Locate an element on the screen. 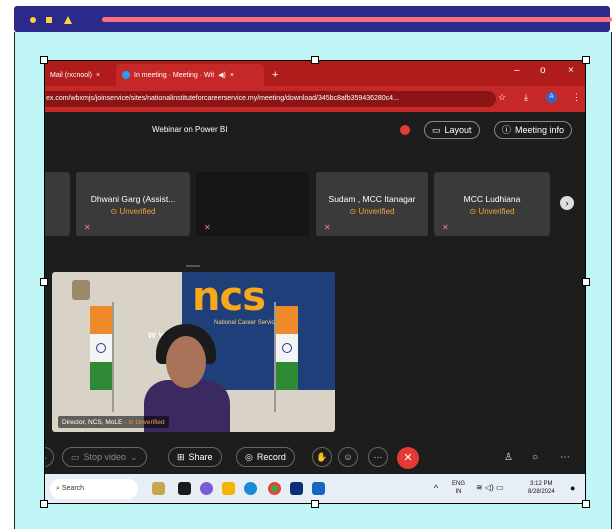  circle-icon is located at coordinates (33, 20).